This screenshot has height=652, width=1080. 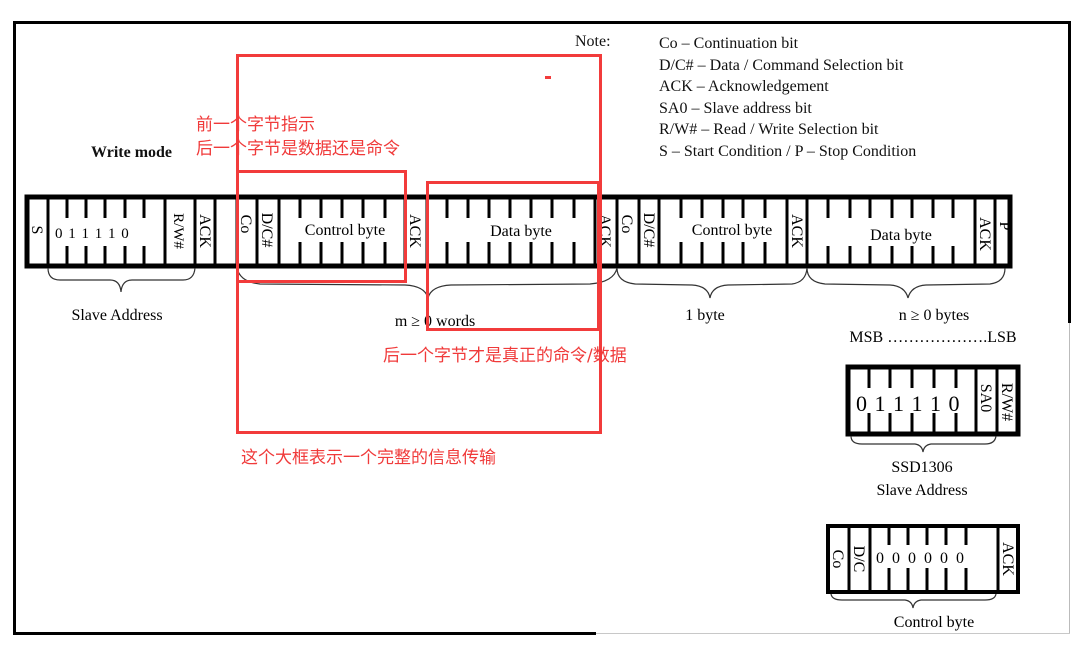 I want to click on one-byte-caption: 1 byte, so click(x=705, y=315).